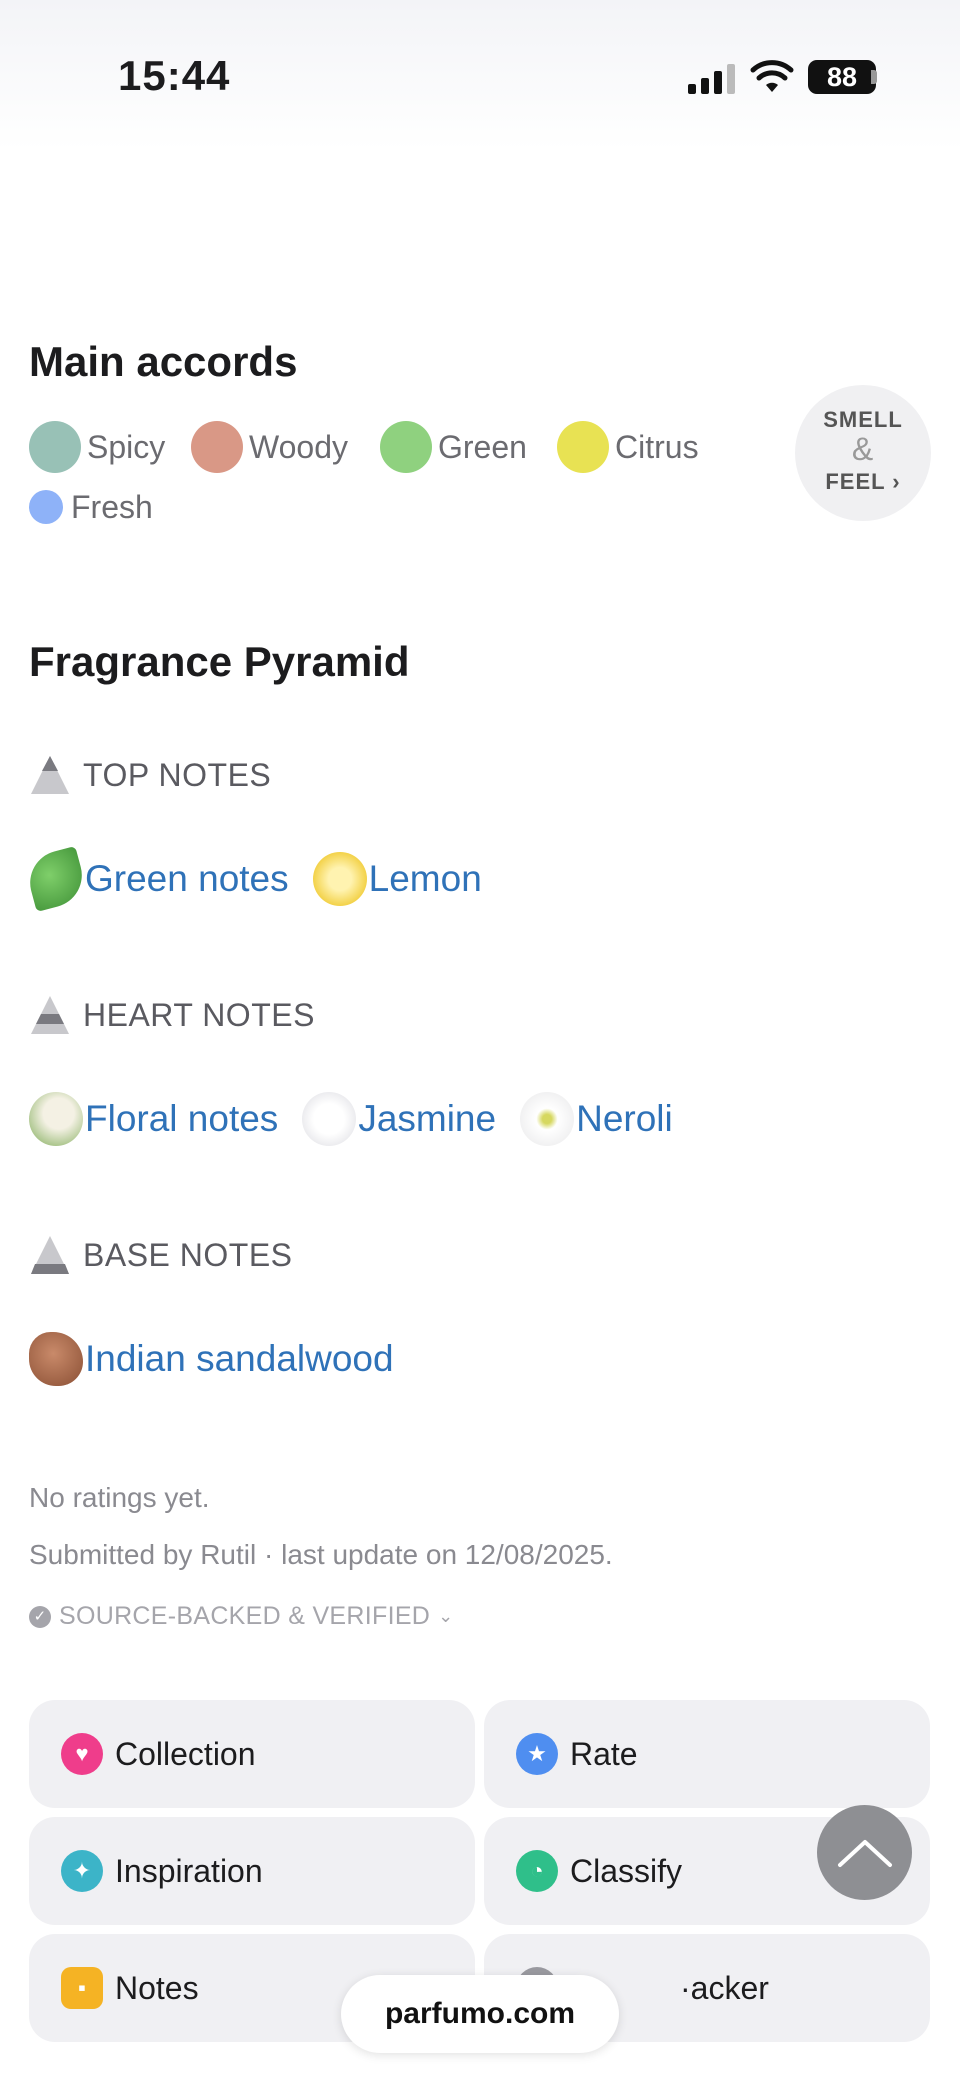 The height and width of the screenshot is (2087, 960). What do you see at coordinates (50, 775) in the screenshot?
I see `pyramid-top-icon` at bounding box center [50, 775].